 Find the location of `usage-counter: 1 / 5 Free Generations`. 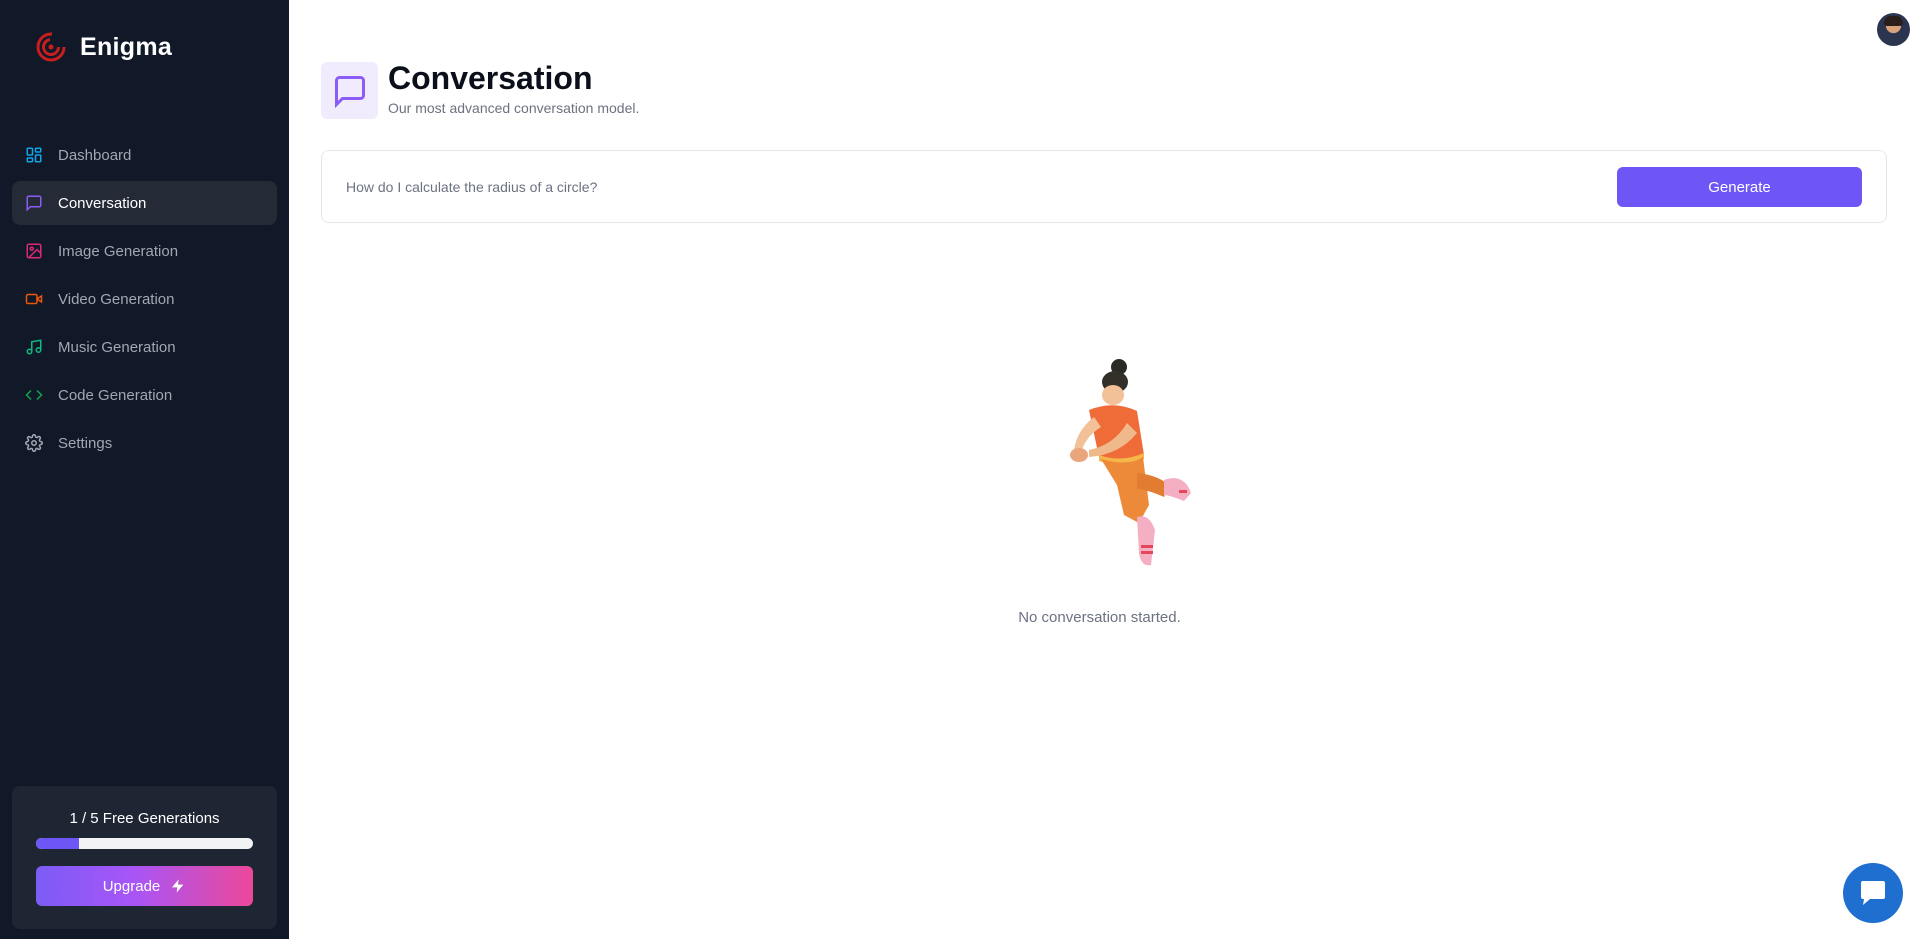

usage-counter: 1 / 5 Free Generations is located at coordinates (144, 818).